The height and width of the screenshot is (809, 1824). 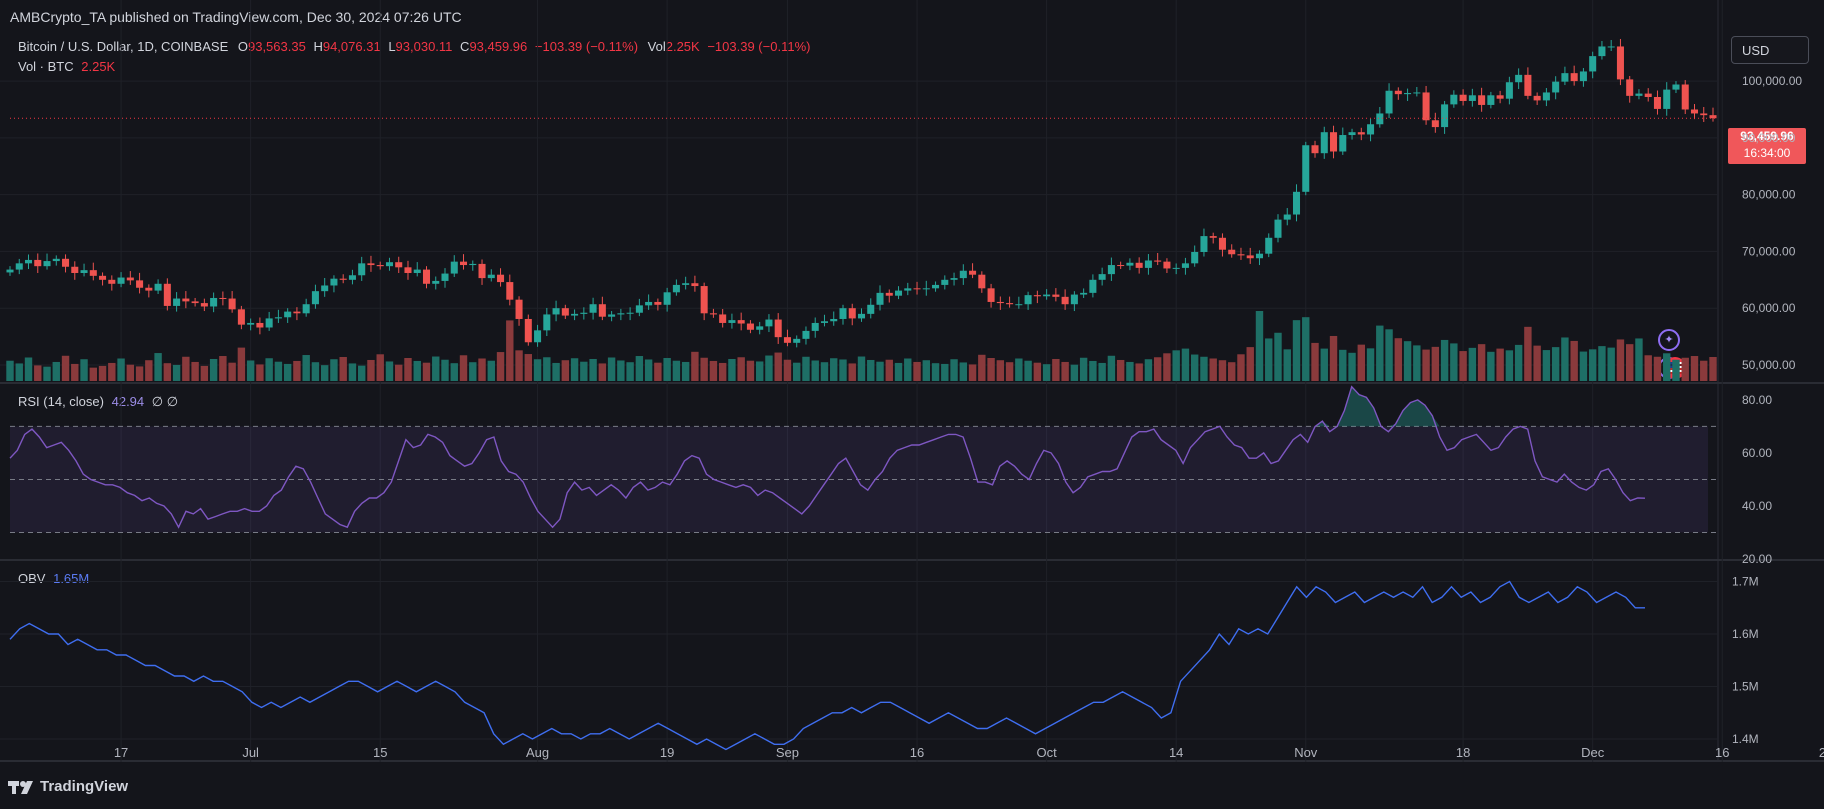 What do you see at coordinates (31, 578) in the screenshot?
I see `obv-label: OBV` at bounding box center [31, 578].